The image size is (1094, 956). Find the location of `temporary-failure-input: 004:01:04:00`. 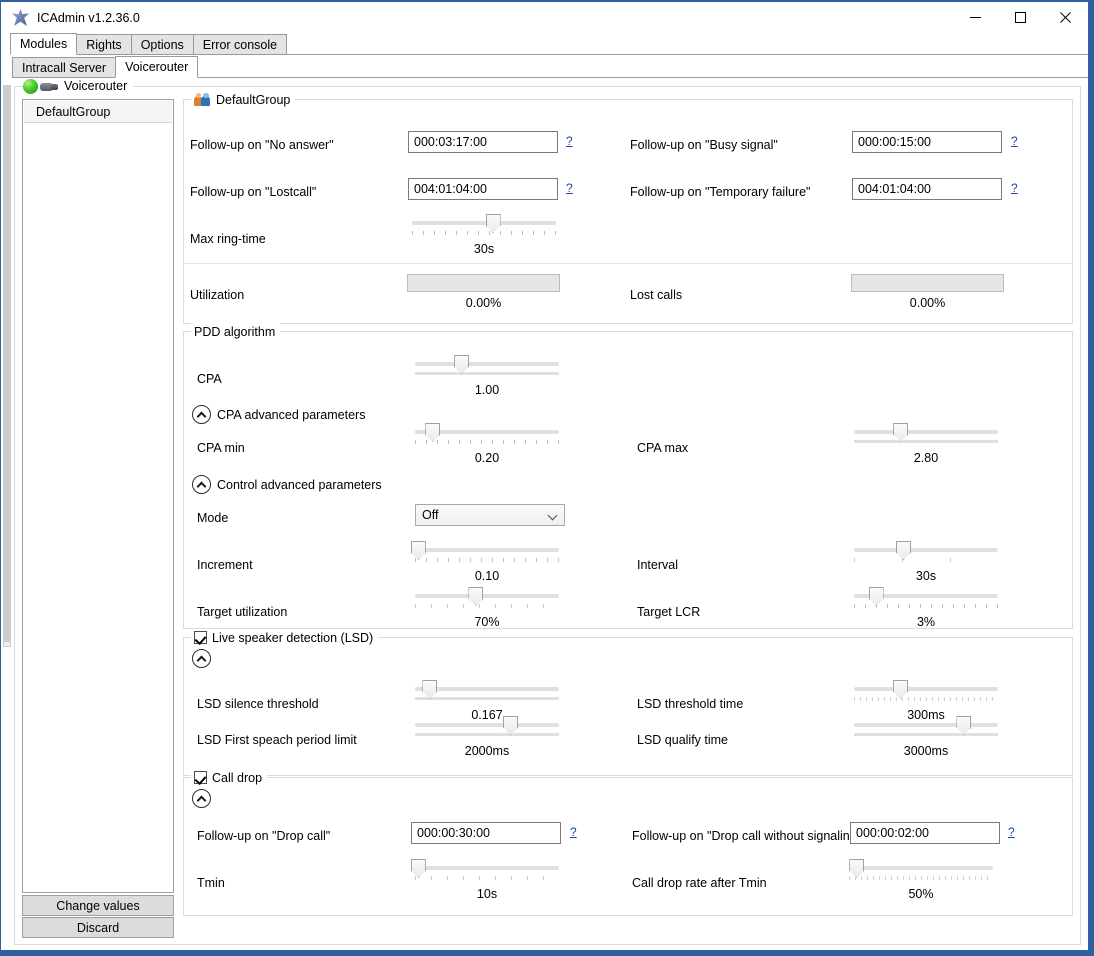

temporary-failure-input: 004:01:04:00 is located at coordinates (927, 189).